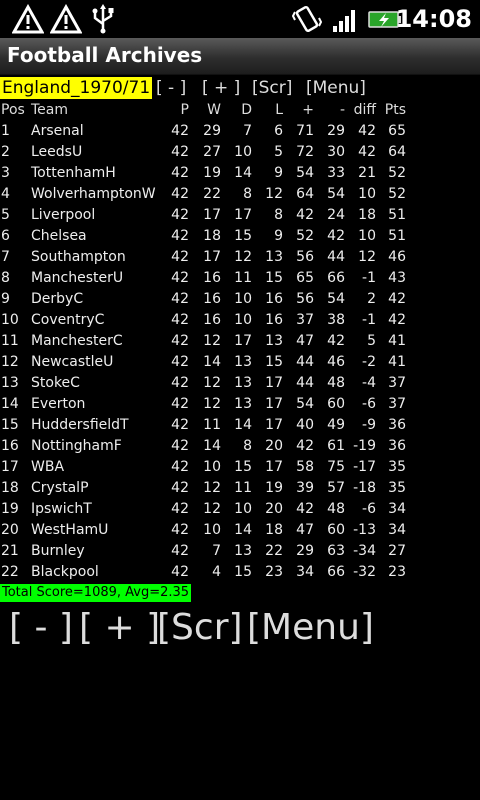 The height and width of the screenshot is (800, 480). I want to click on cell-won: 14, so click(212, 362).